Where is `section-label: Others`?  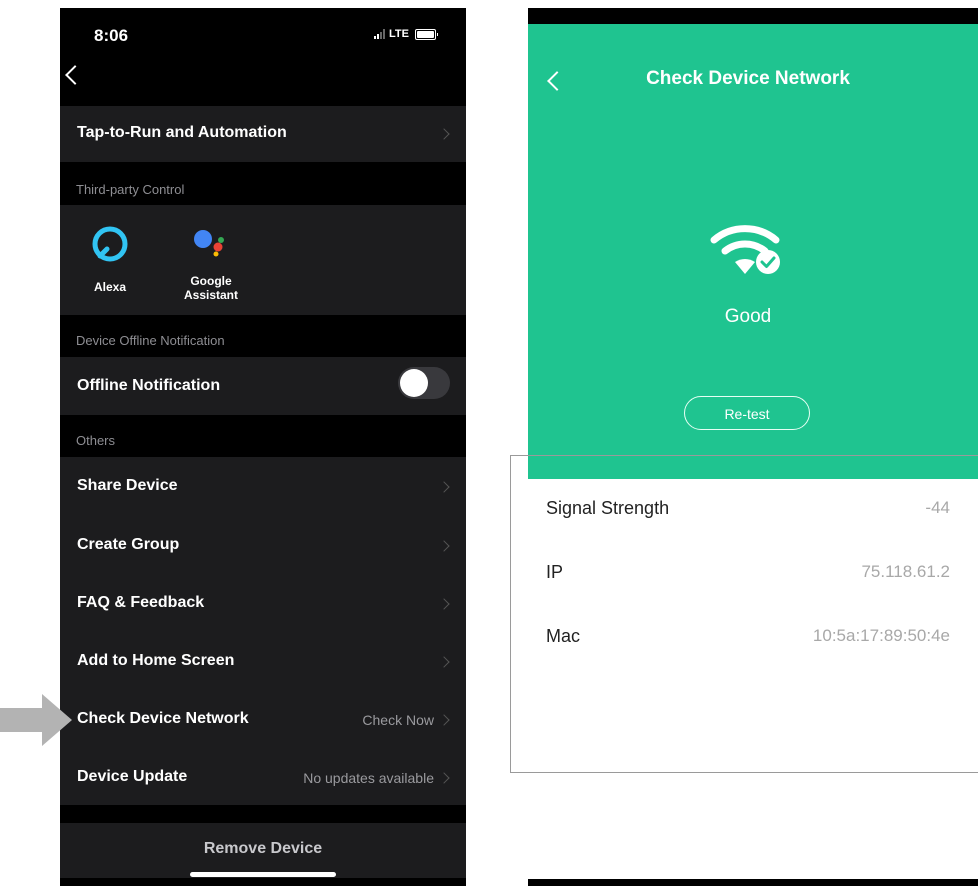
section-label: Others is located at coordinates (96, 440).